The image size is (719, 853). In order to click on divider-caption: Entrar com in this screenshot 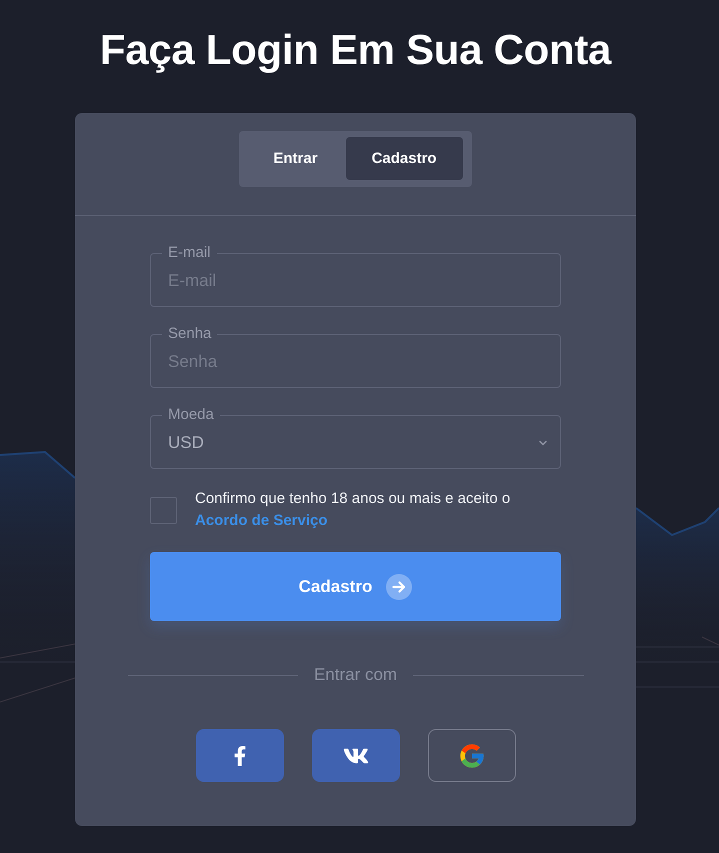, I will do `click(356, 675)`.